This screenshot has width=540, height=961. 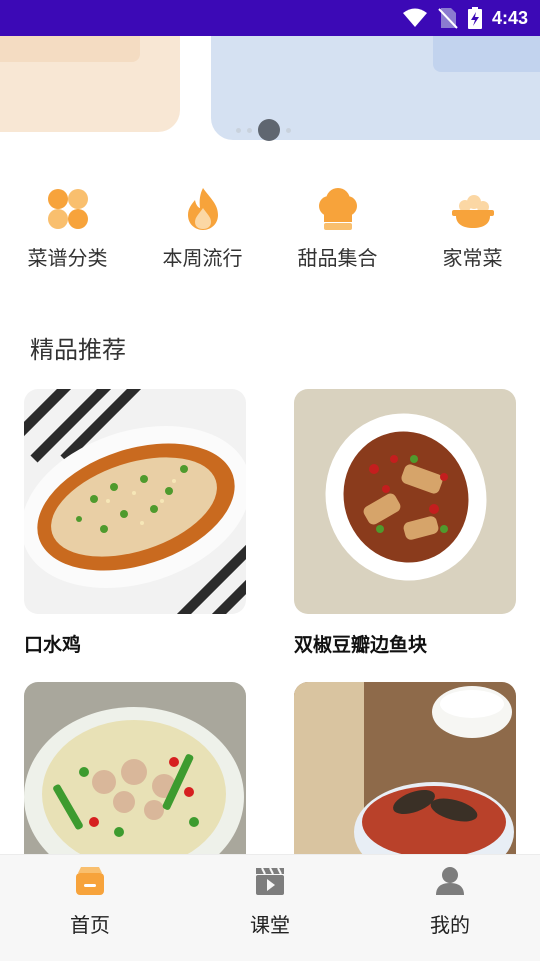 What do you see at coordinates (414, 17) in the screenshot?
I see `wifi-icon` at bounding box center [414, 17].